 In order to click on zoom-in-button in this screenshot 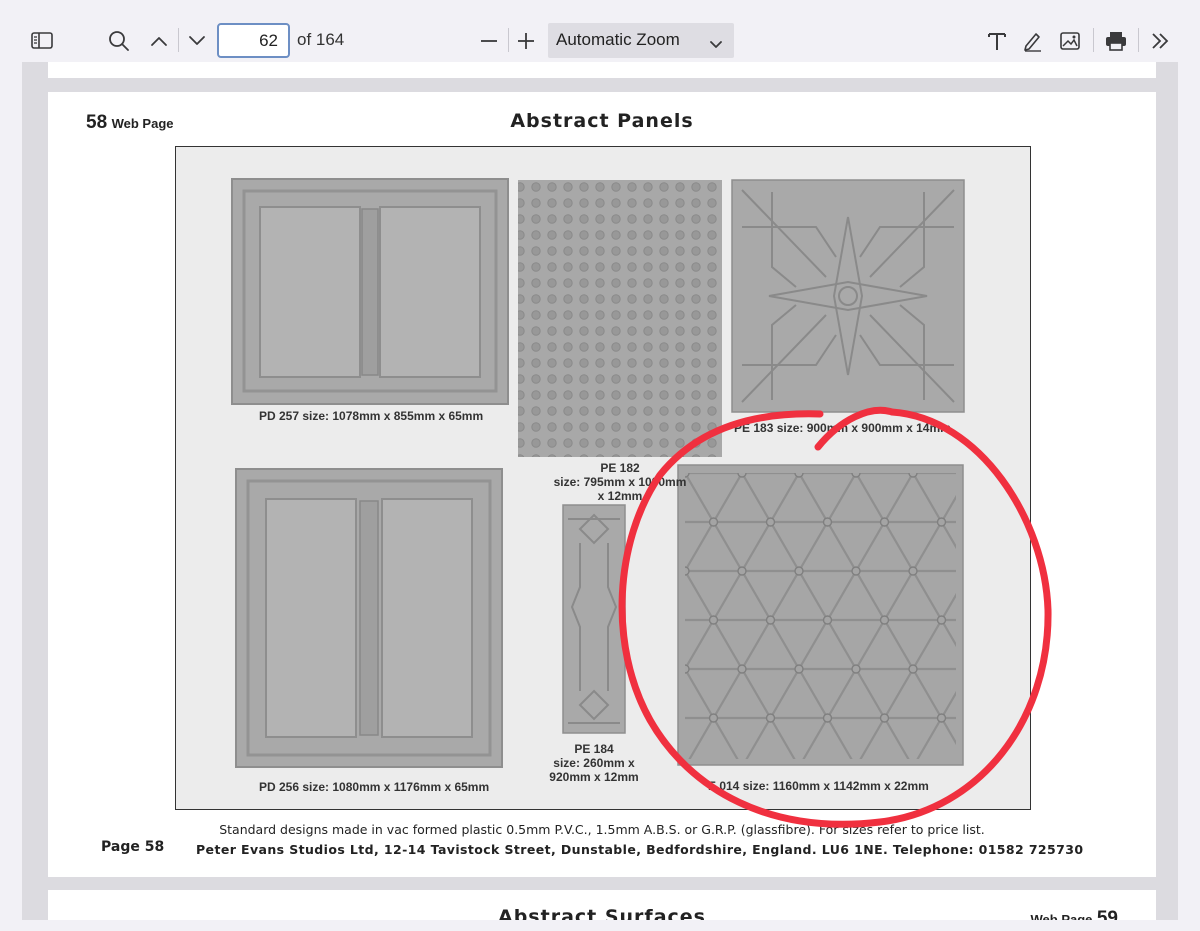, I will do `click(526, 41)`.